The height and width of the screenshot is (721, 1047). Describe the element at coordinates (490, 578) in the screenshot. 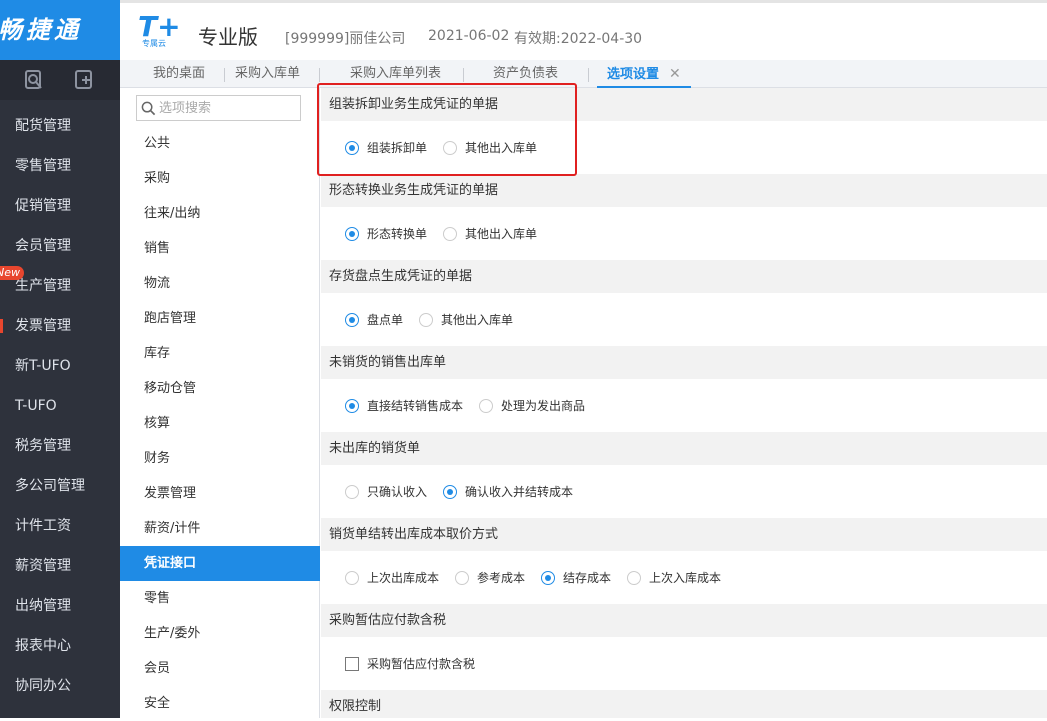

I see `radio-option: 参考成本` at that location.